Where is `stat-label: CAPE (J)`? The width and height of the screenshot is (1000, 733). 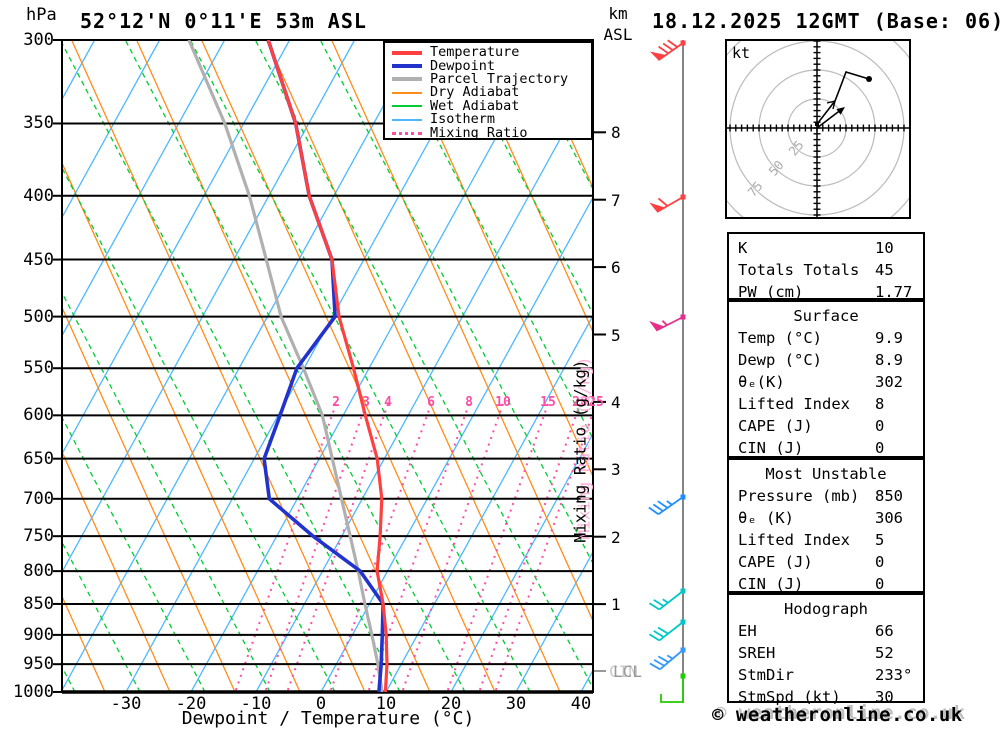
stat-label: CAPE (J) is located at coordinates (775, 426).